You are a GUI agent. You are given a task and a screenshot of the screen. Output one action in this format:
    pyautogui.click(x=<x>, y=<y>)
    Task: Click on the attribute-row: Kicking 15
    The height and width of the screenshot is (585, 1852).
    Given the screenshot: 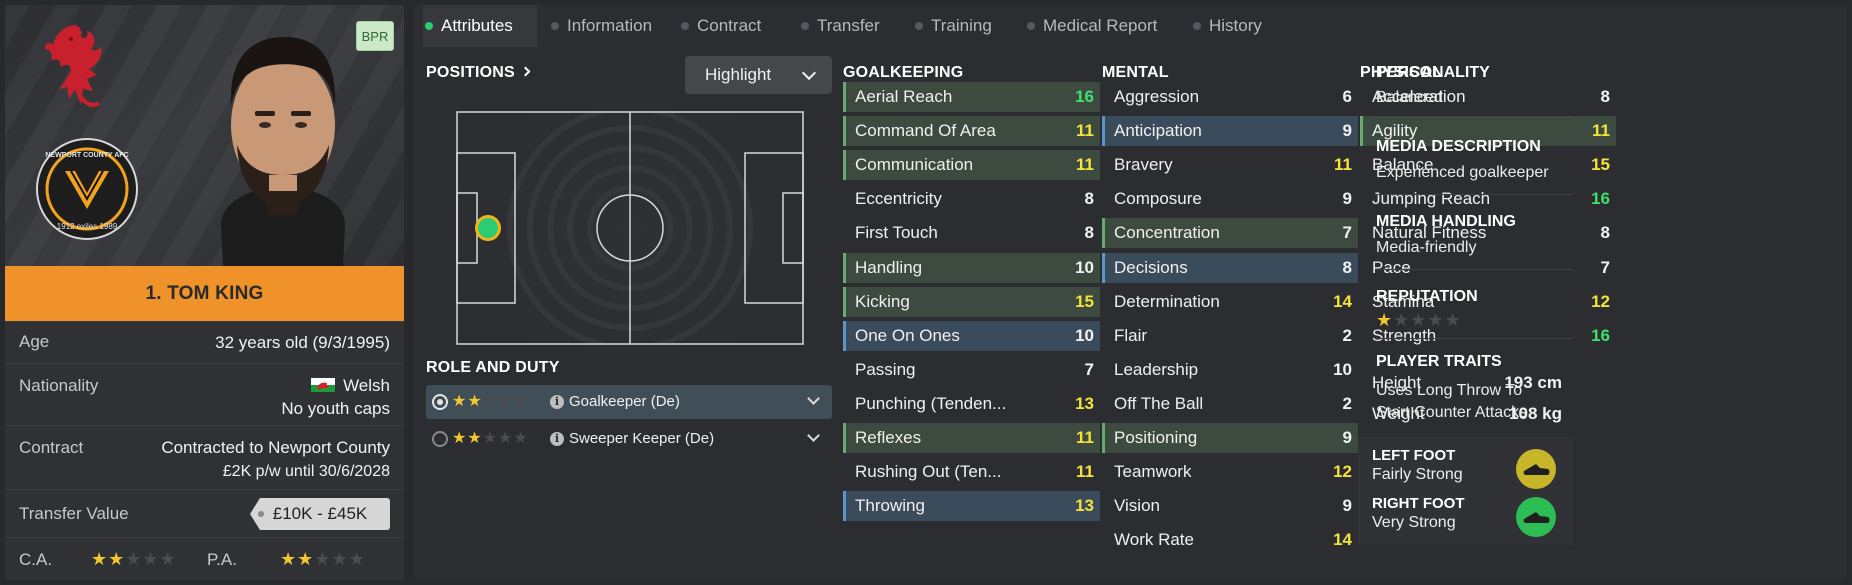 What is the action you would take?
    pyautogui.click(x=971, y=301)
    